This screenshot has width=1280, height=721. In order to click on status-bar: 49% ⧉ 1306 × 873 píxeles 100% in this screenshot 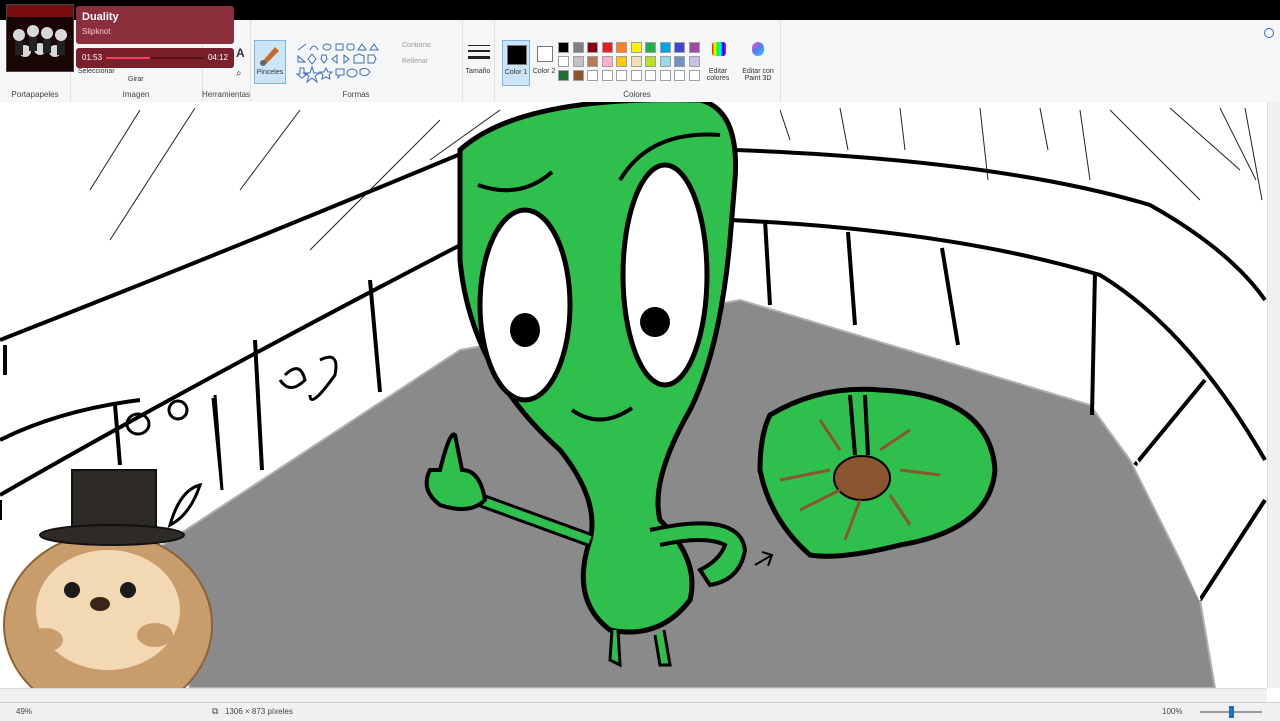, I will do `click(640, 711)`.